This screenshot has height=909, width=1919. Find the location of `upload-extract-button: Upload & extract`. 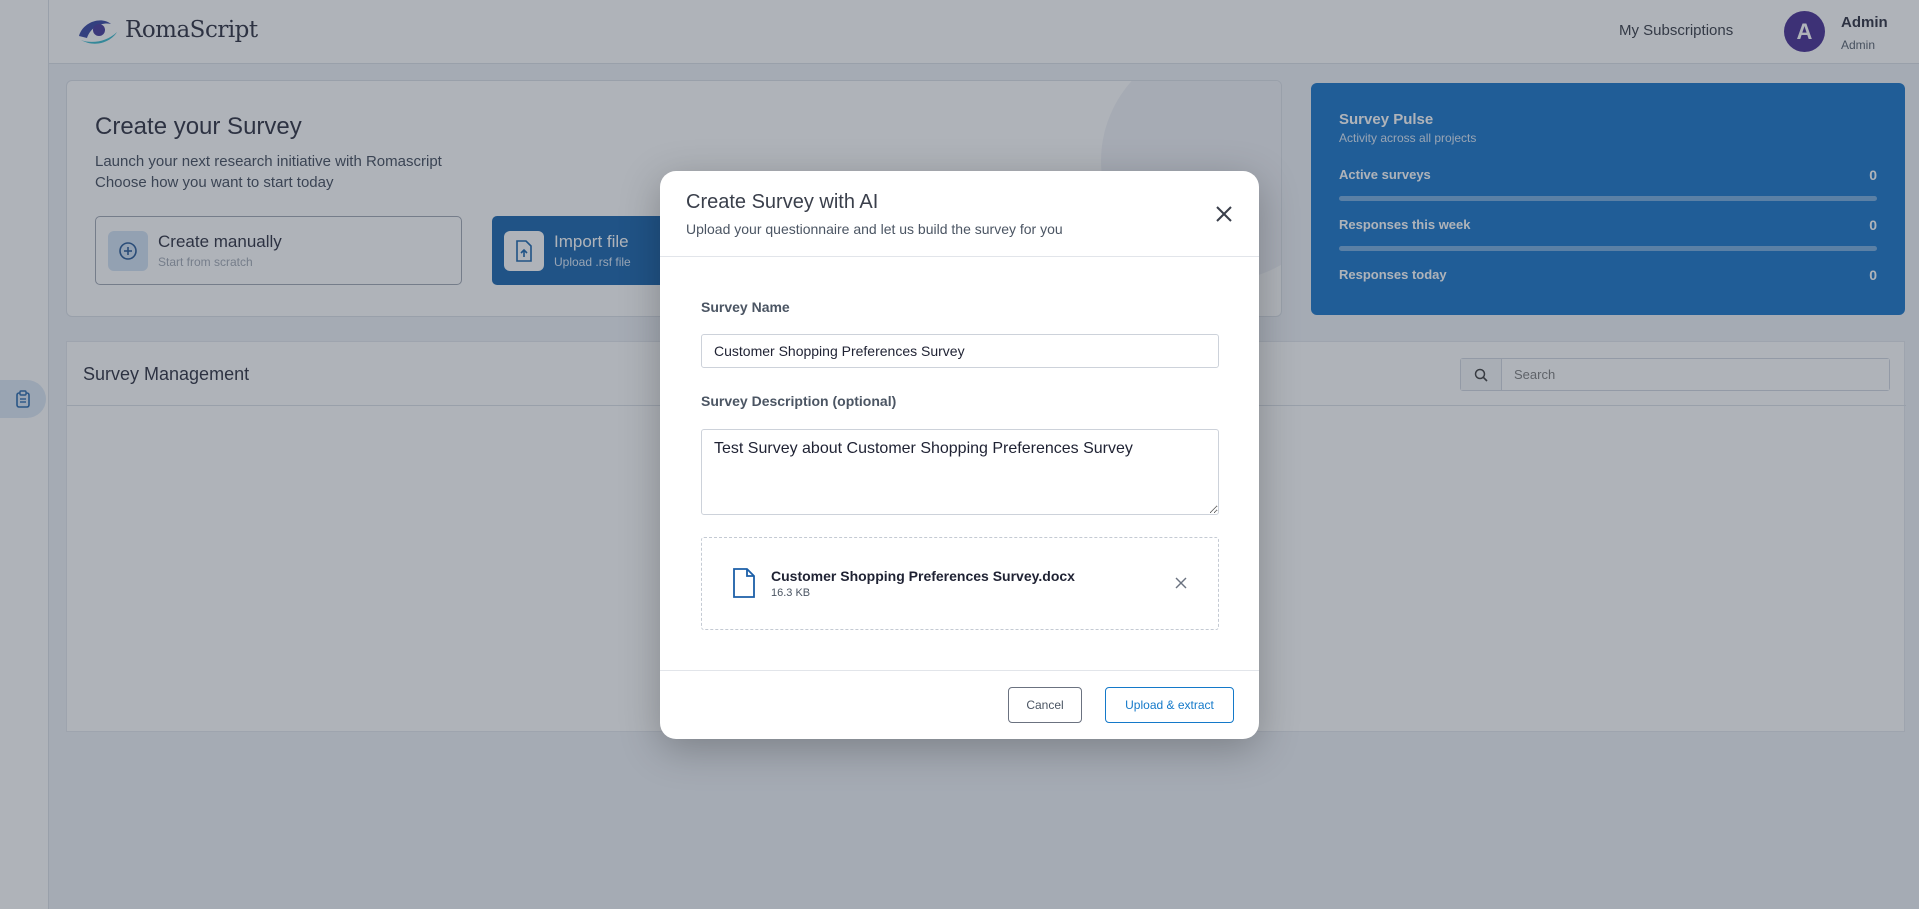

upload-extract-button: Upload & extract is located at coordinates (1169, 705).